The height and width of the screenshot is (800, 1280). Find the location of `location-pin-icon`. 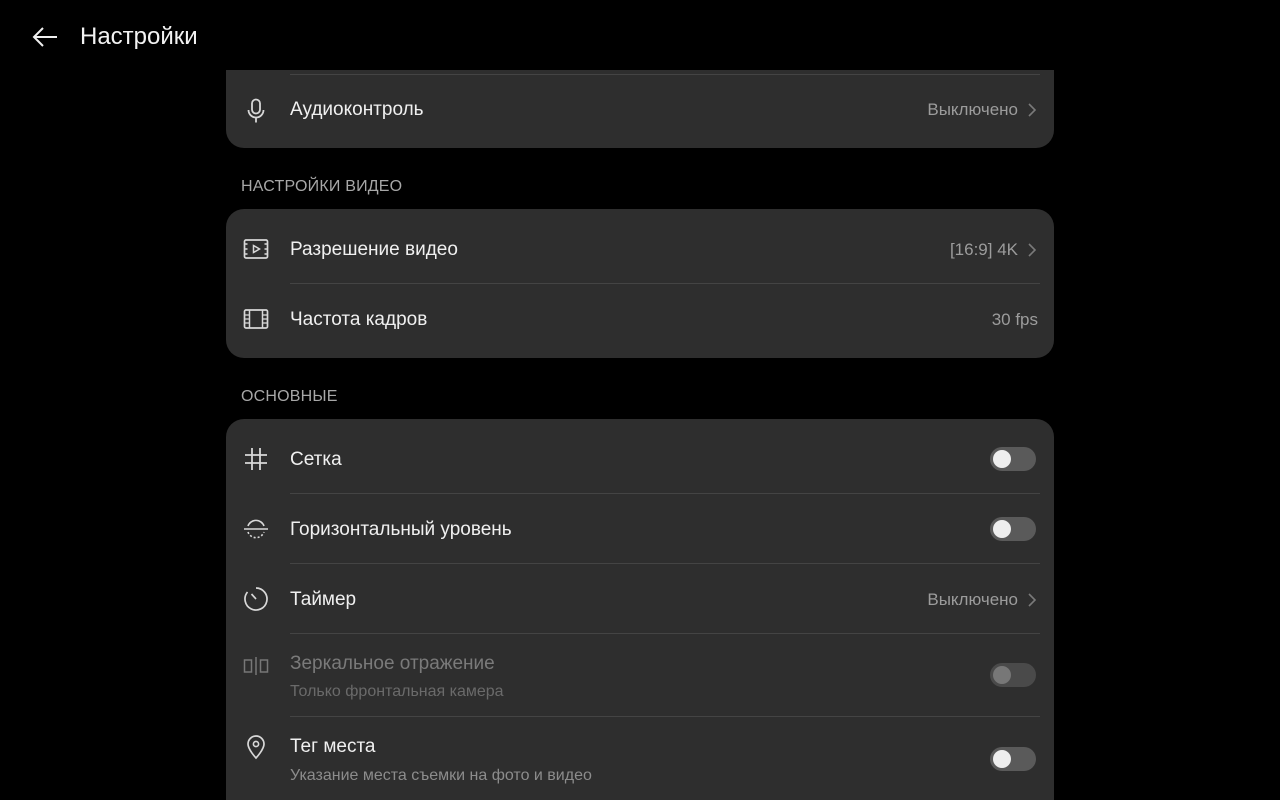

location-pin-icon is located at coordinates (256, 747).